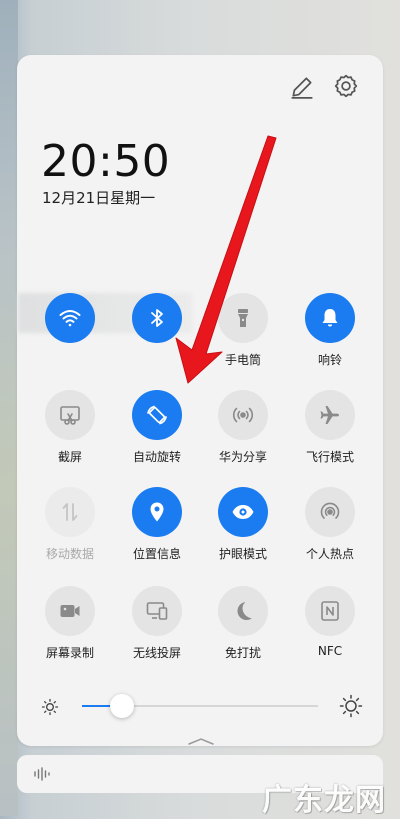 This screenshot has width=400, height=819. What do you see at coordinates (243, 318) in the screenshot?
I see `flashlight-icon` at bounding box center [243, 318].